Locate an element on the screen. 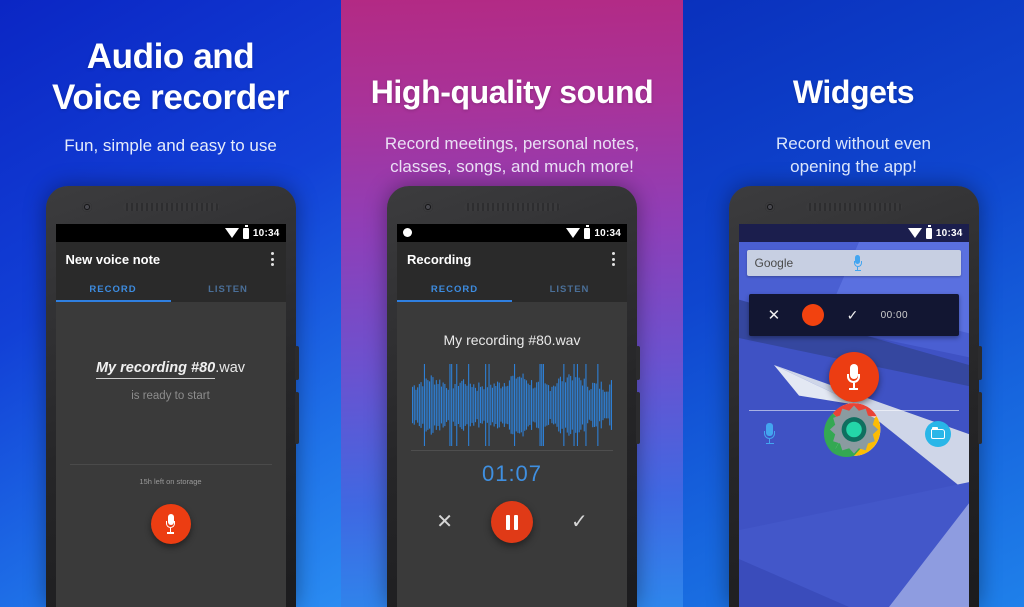 This screenshot has width=1024, height=607. panel-2-headline: High-quality sound is located at coordinates (512, 92).